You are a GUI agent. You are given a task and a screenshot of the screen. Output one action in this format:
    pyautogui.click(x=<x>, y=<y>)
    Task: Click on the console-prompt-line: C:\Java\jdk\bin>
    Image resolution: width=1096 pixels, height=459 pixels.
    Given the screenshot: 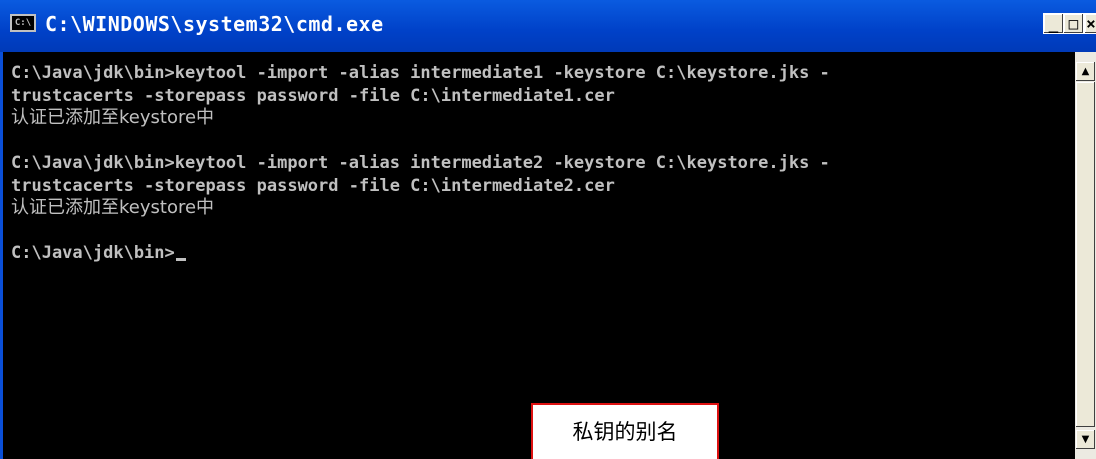 What is the action you would take?
    pyautogui.click(x=543, y=253)
    